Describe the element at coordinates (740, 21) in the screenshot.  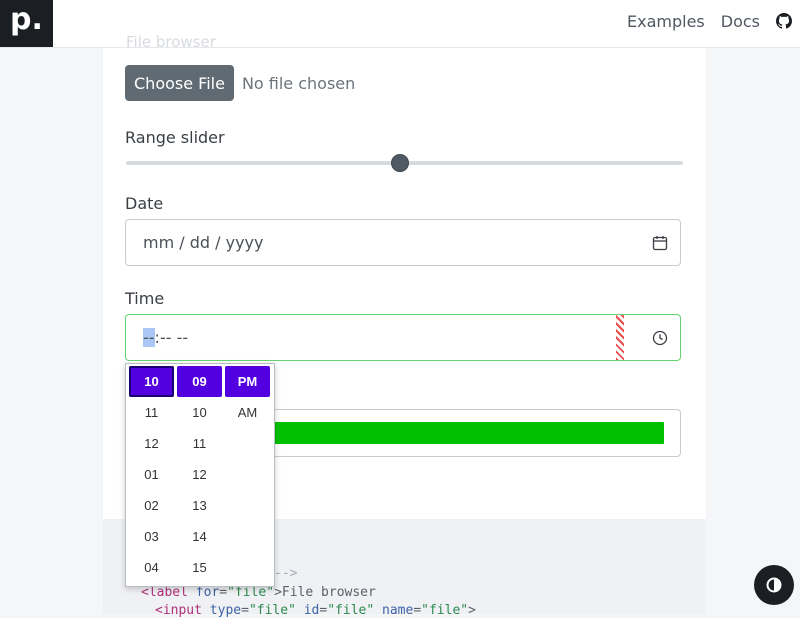
I see `nav-docs: Docs` at that location.